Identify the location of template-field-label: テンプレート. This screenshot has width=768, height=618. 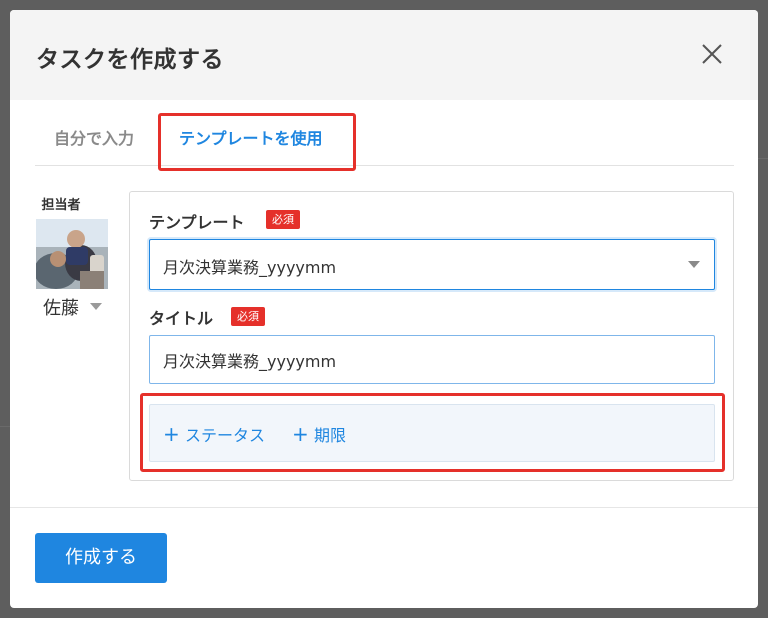
(197, 222).